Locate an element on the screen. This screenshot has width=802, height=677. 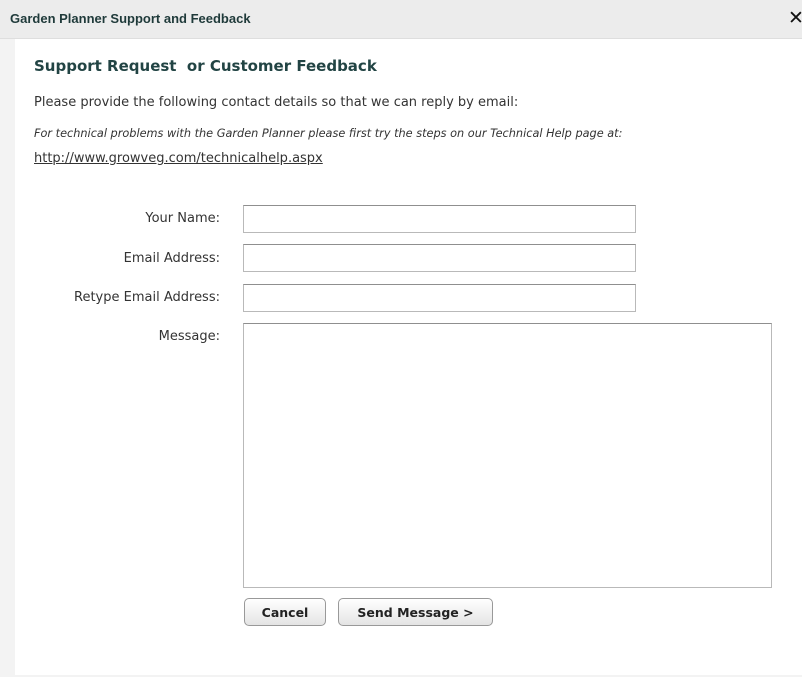
email-input is located at coordinates (439, 258).